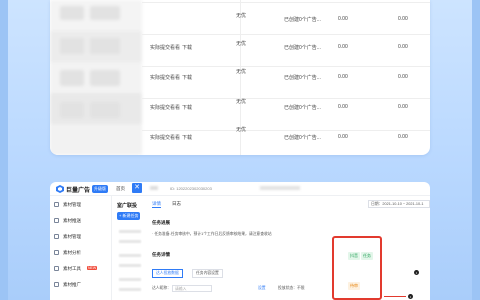 The image size is (480, 300). What do you see at coordinates (262, 288) in the screenshot?
I see `settings-link: 设置` at bounding box center [262, 288].